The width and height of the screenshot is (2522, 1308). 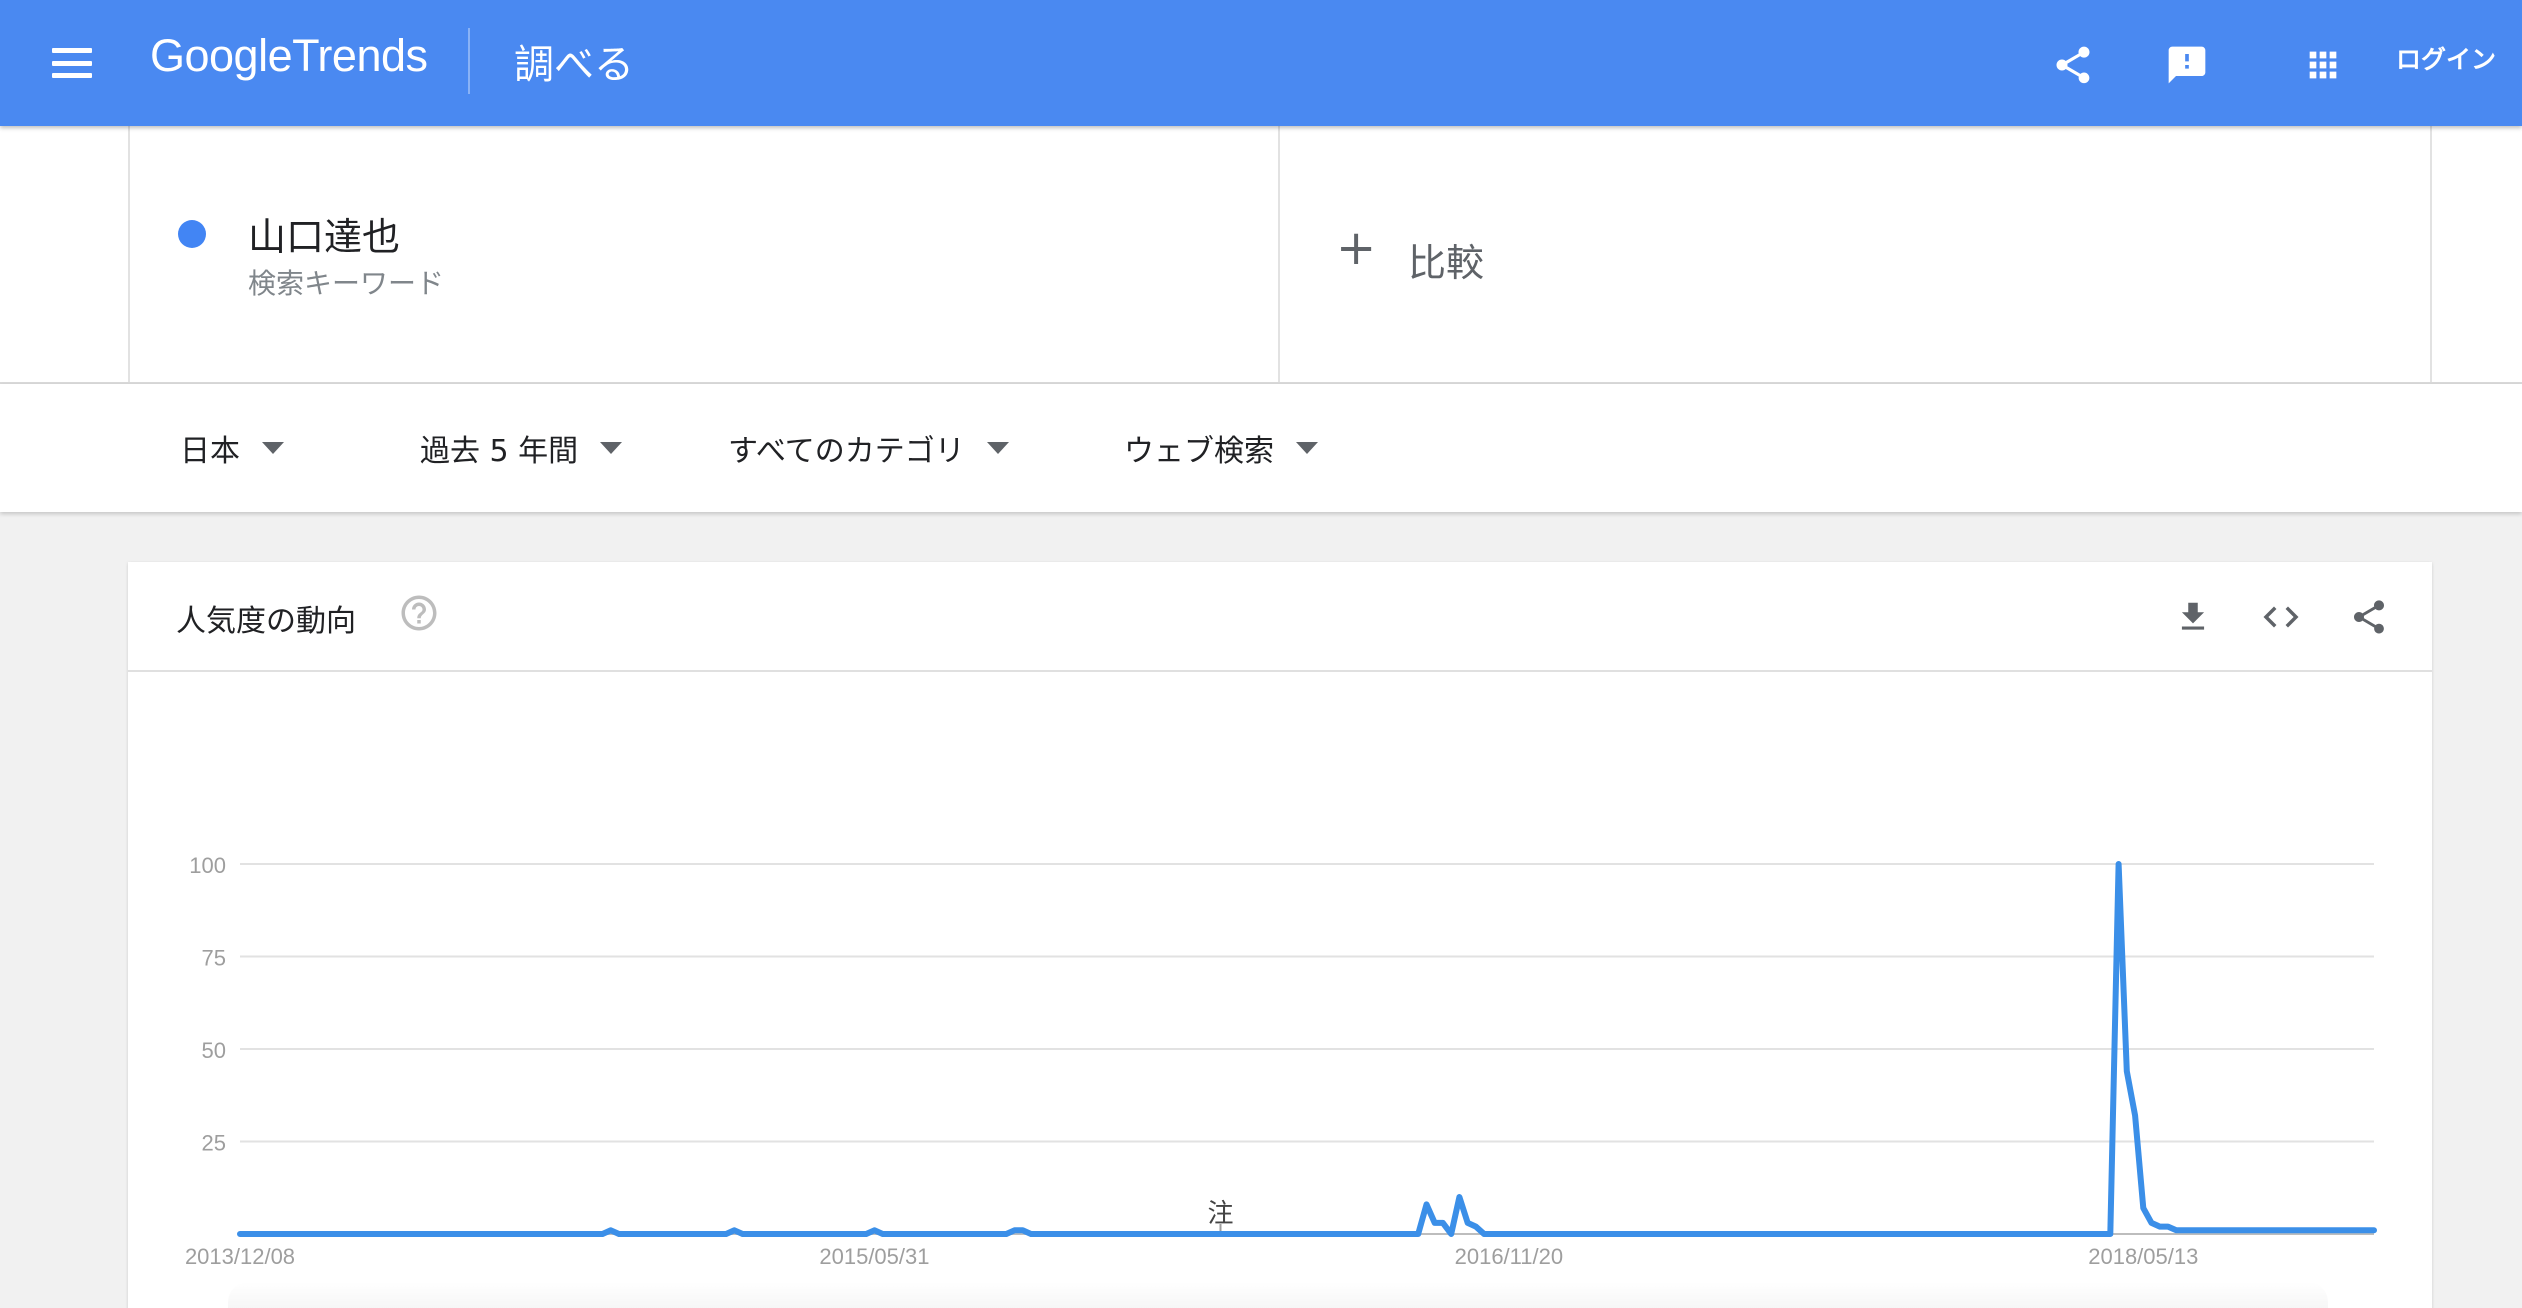 What do you see at coordinates (324, 237) in the screenshot?
I see `search-term-name: 山口達也` at bounding box center [324, 237].